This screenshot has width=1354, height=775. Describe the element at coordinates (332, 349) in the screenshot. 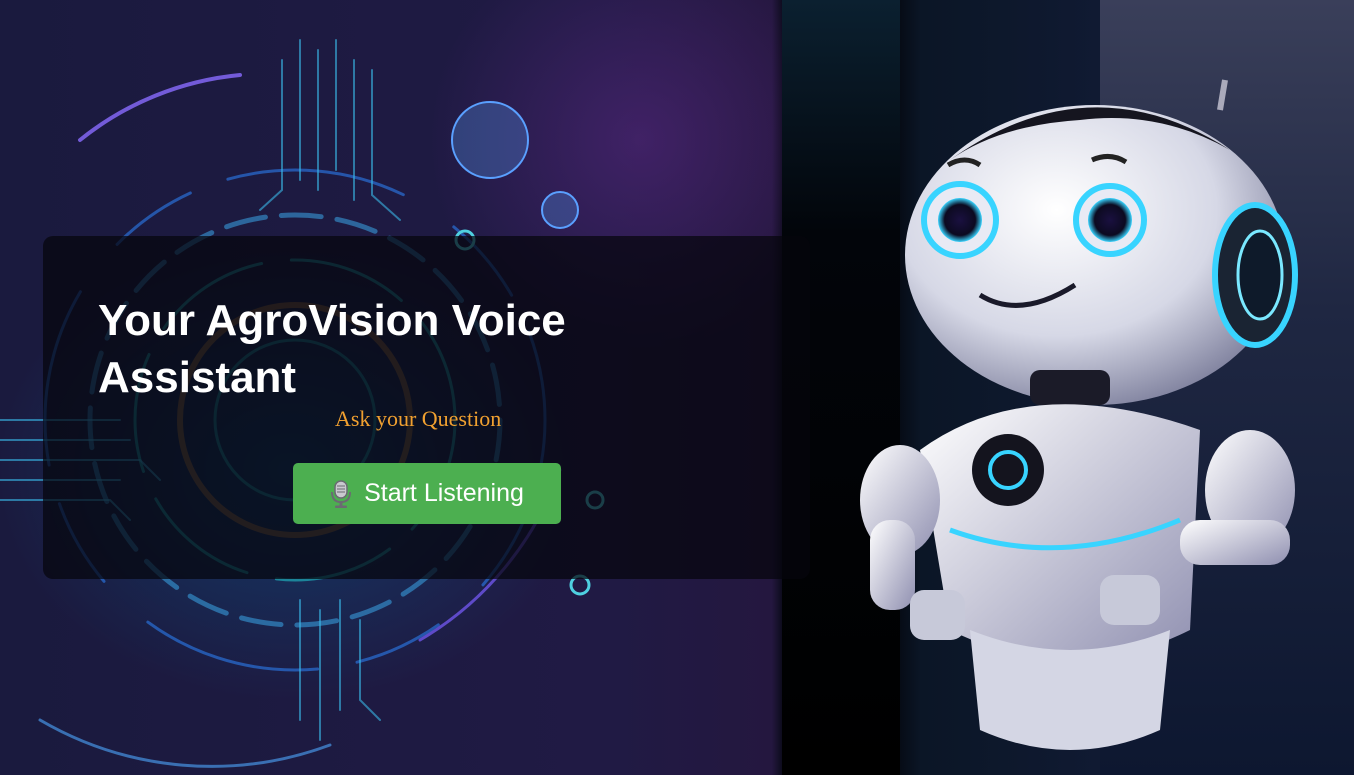

I see `page-title: Your AgroVision Voice Assistant` at that location.